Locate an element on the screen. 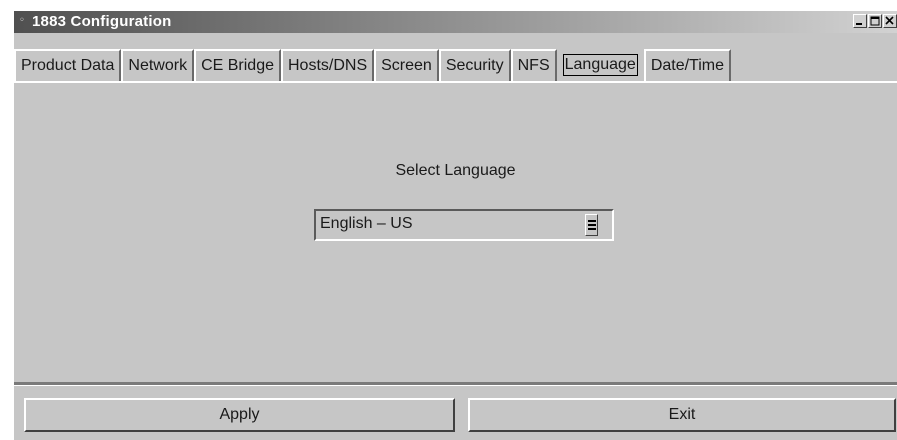  tab-nfs: NFS is located at coordinates (533, 65).